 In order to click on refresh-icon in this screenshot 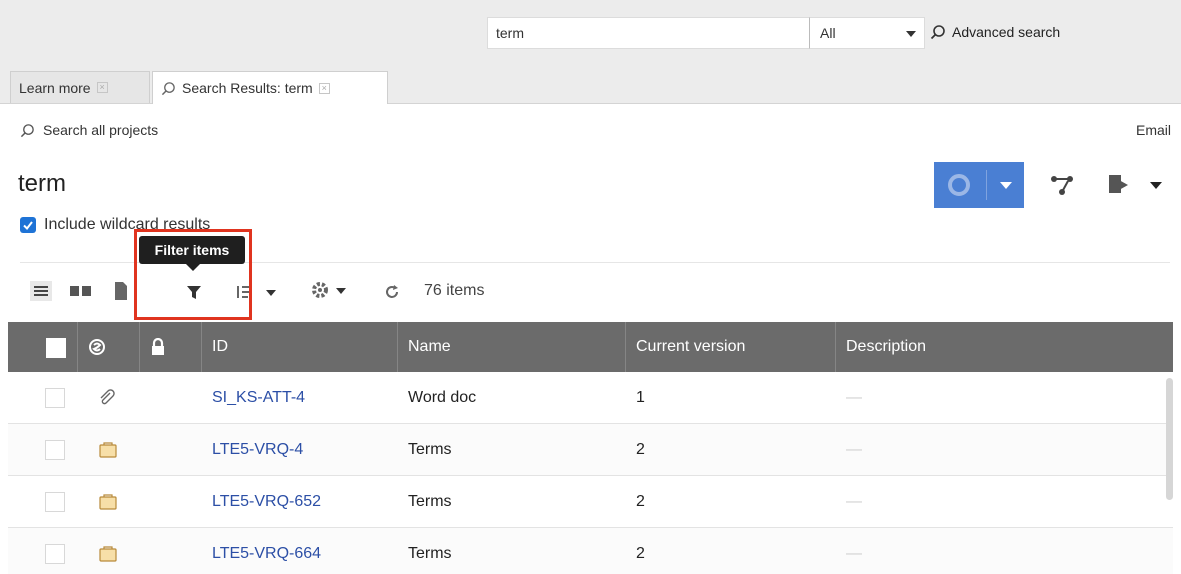, I will do `click(392, 292)`.